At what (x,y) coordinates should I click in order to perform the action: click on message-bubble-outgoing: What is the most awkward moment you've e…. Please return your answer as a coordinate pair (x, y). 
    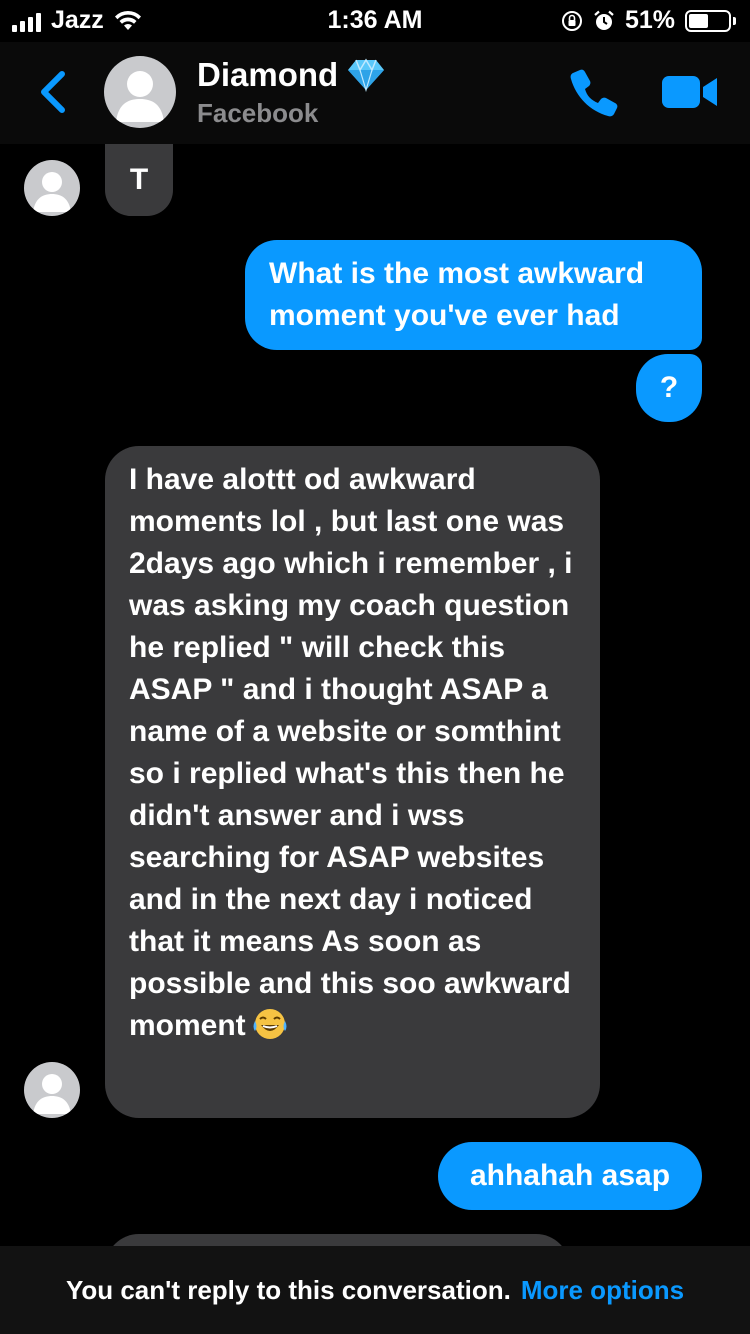
    Looking at the image, I should click on (473, 295).